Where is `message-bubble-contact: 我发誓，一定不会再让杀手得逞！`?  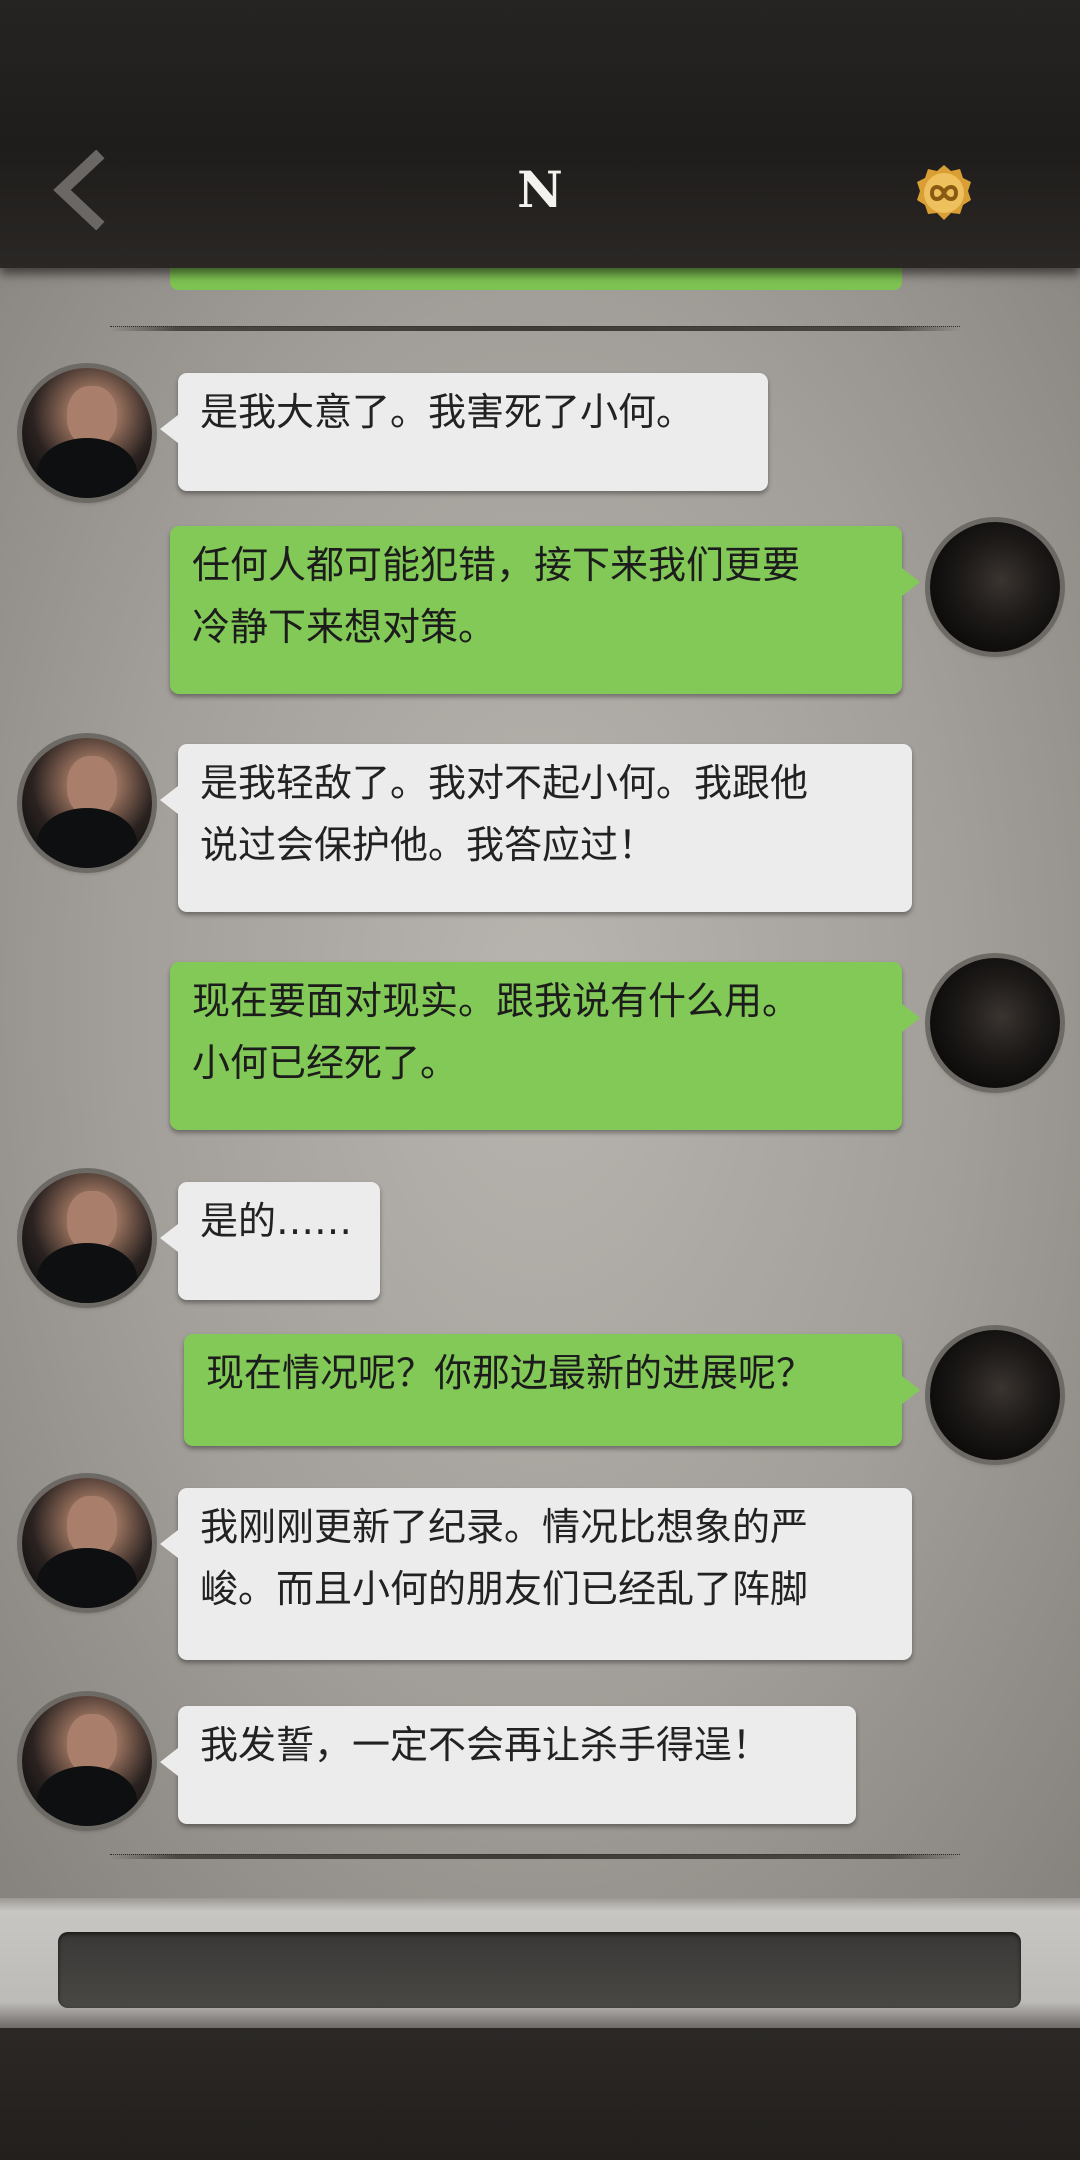 message-bubble-contact: 我发誓，一定不会再让杀手得逞！ is located at coordinates (508, 1765).